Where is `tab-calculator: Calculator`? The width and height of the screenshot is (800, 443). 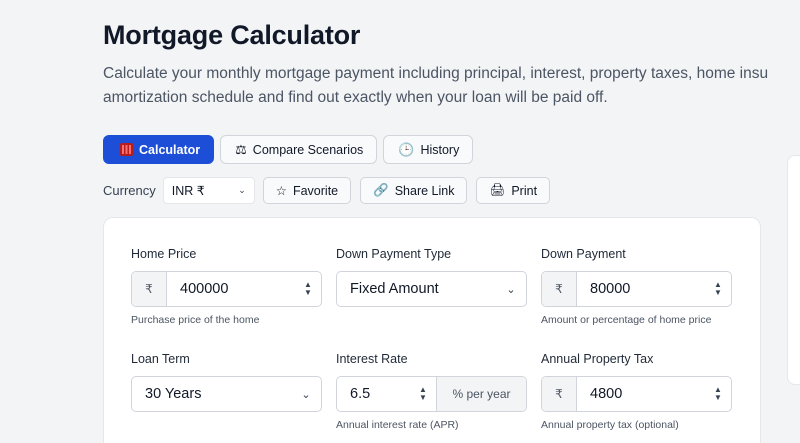 tab-calculator: Calculator is located at coordinates (159, 149).